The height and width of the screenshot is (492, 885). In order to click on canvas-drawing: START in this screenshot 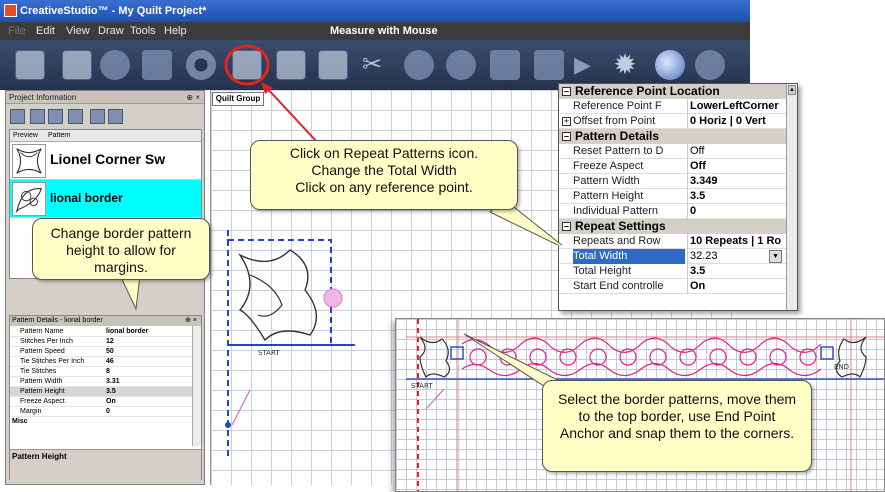, I will do `click(290, 345)`.